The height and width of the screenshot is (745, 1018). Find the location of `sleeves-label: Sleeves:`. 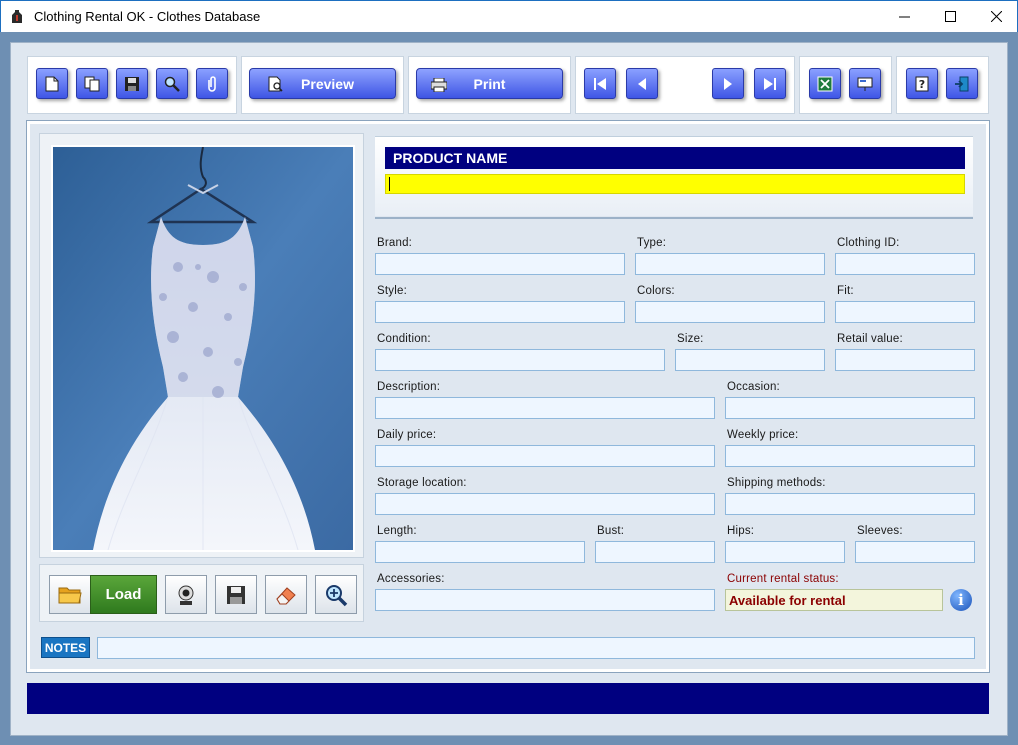

sleeves-label: Sleeves: is located at coordinates (880, 531).